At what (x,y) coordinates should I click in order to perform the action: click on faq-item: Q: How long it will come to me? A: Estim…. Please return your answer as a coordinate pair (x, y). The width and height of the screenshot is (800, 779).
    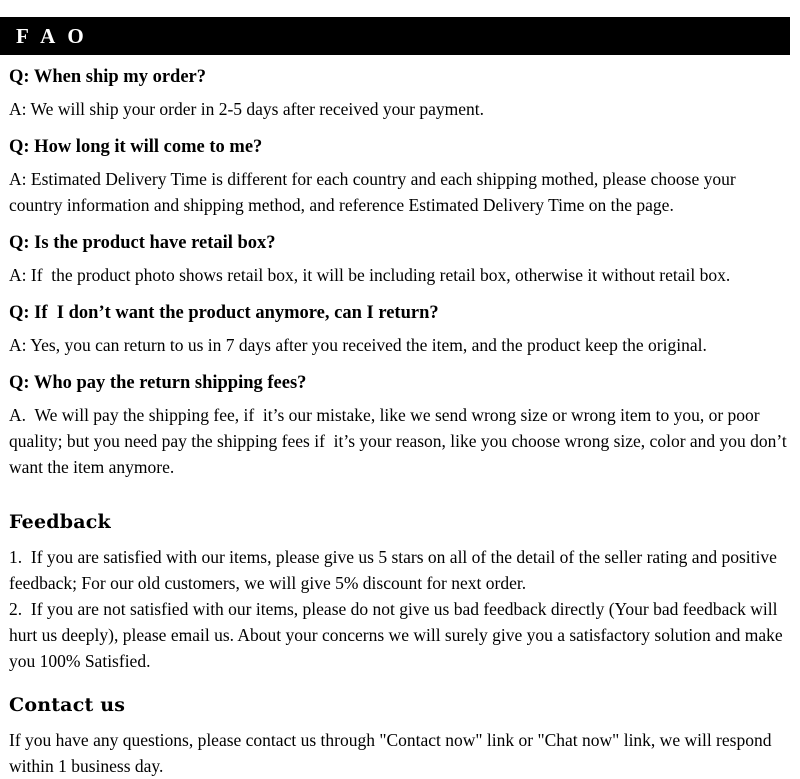
    Looking at the image, I should click on (400, 177).